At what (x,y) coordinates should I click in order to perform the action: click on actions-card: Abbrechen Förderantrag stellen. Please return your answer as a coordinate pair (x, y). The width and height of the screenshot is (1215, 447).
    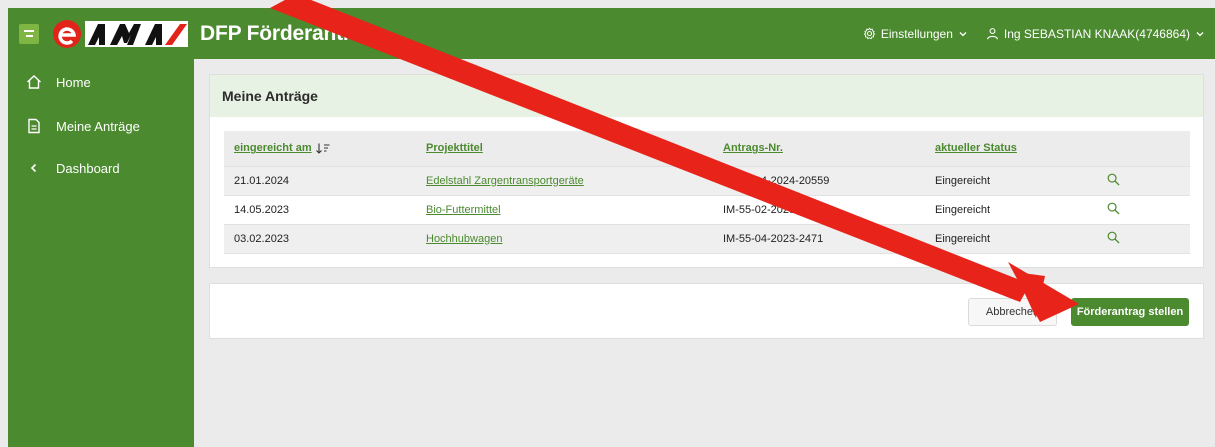
    Looking at the image, I should click on (706, 311).